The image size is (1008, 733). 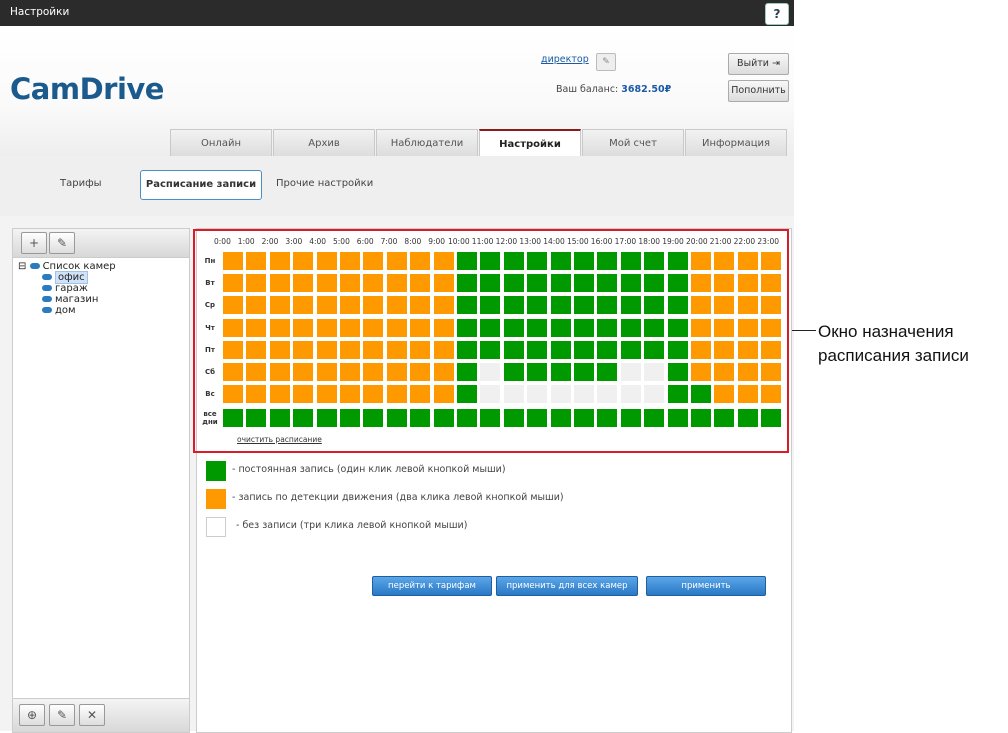 I want to click on logo: CamDrive, so click(x=87, y=89).